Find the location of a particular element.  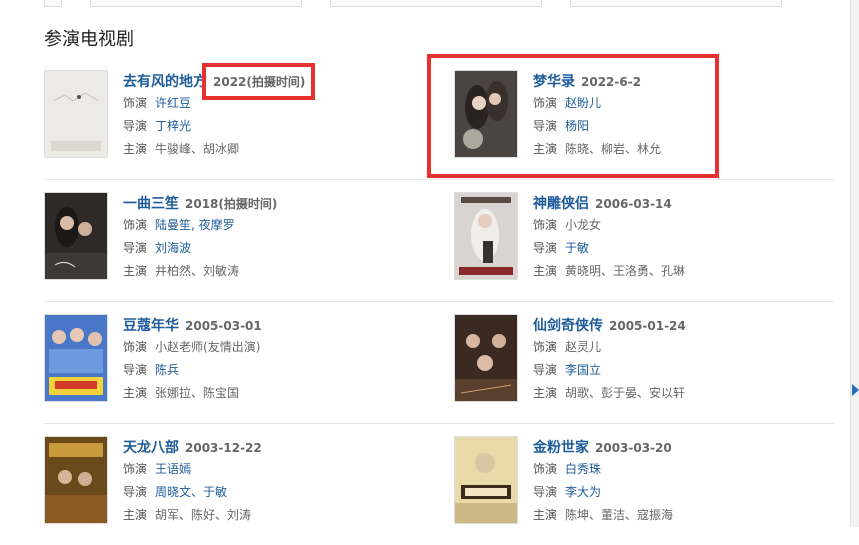

drama-item: 仙剑奇侠传 2005-01-24 饰演 赵灵儿 导演 李国立 主演 胡歌、彭于晏、安以轩 is located at coordinates (644, 364).